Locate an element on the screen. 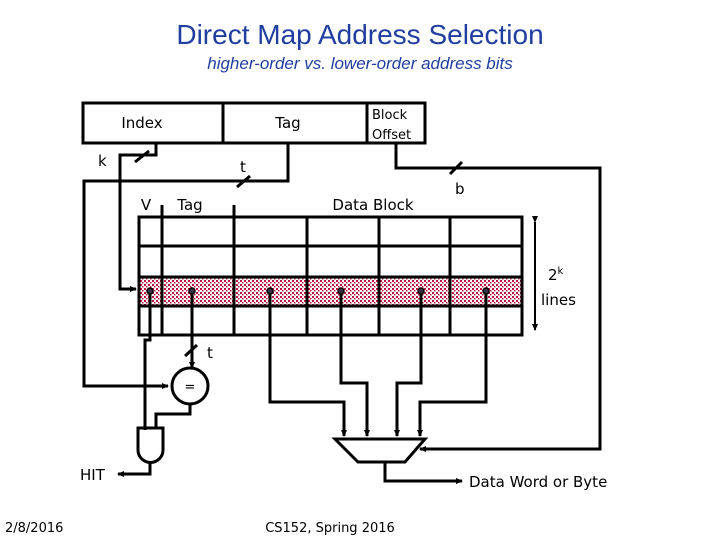 Image resolution: width=720 pixels, height=540 pixels. slide-title: Direct Map Address Selection is located at coordinates (359, 34).